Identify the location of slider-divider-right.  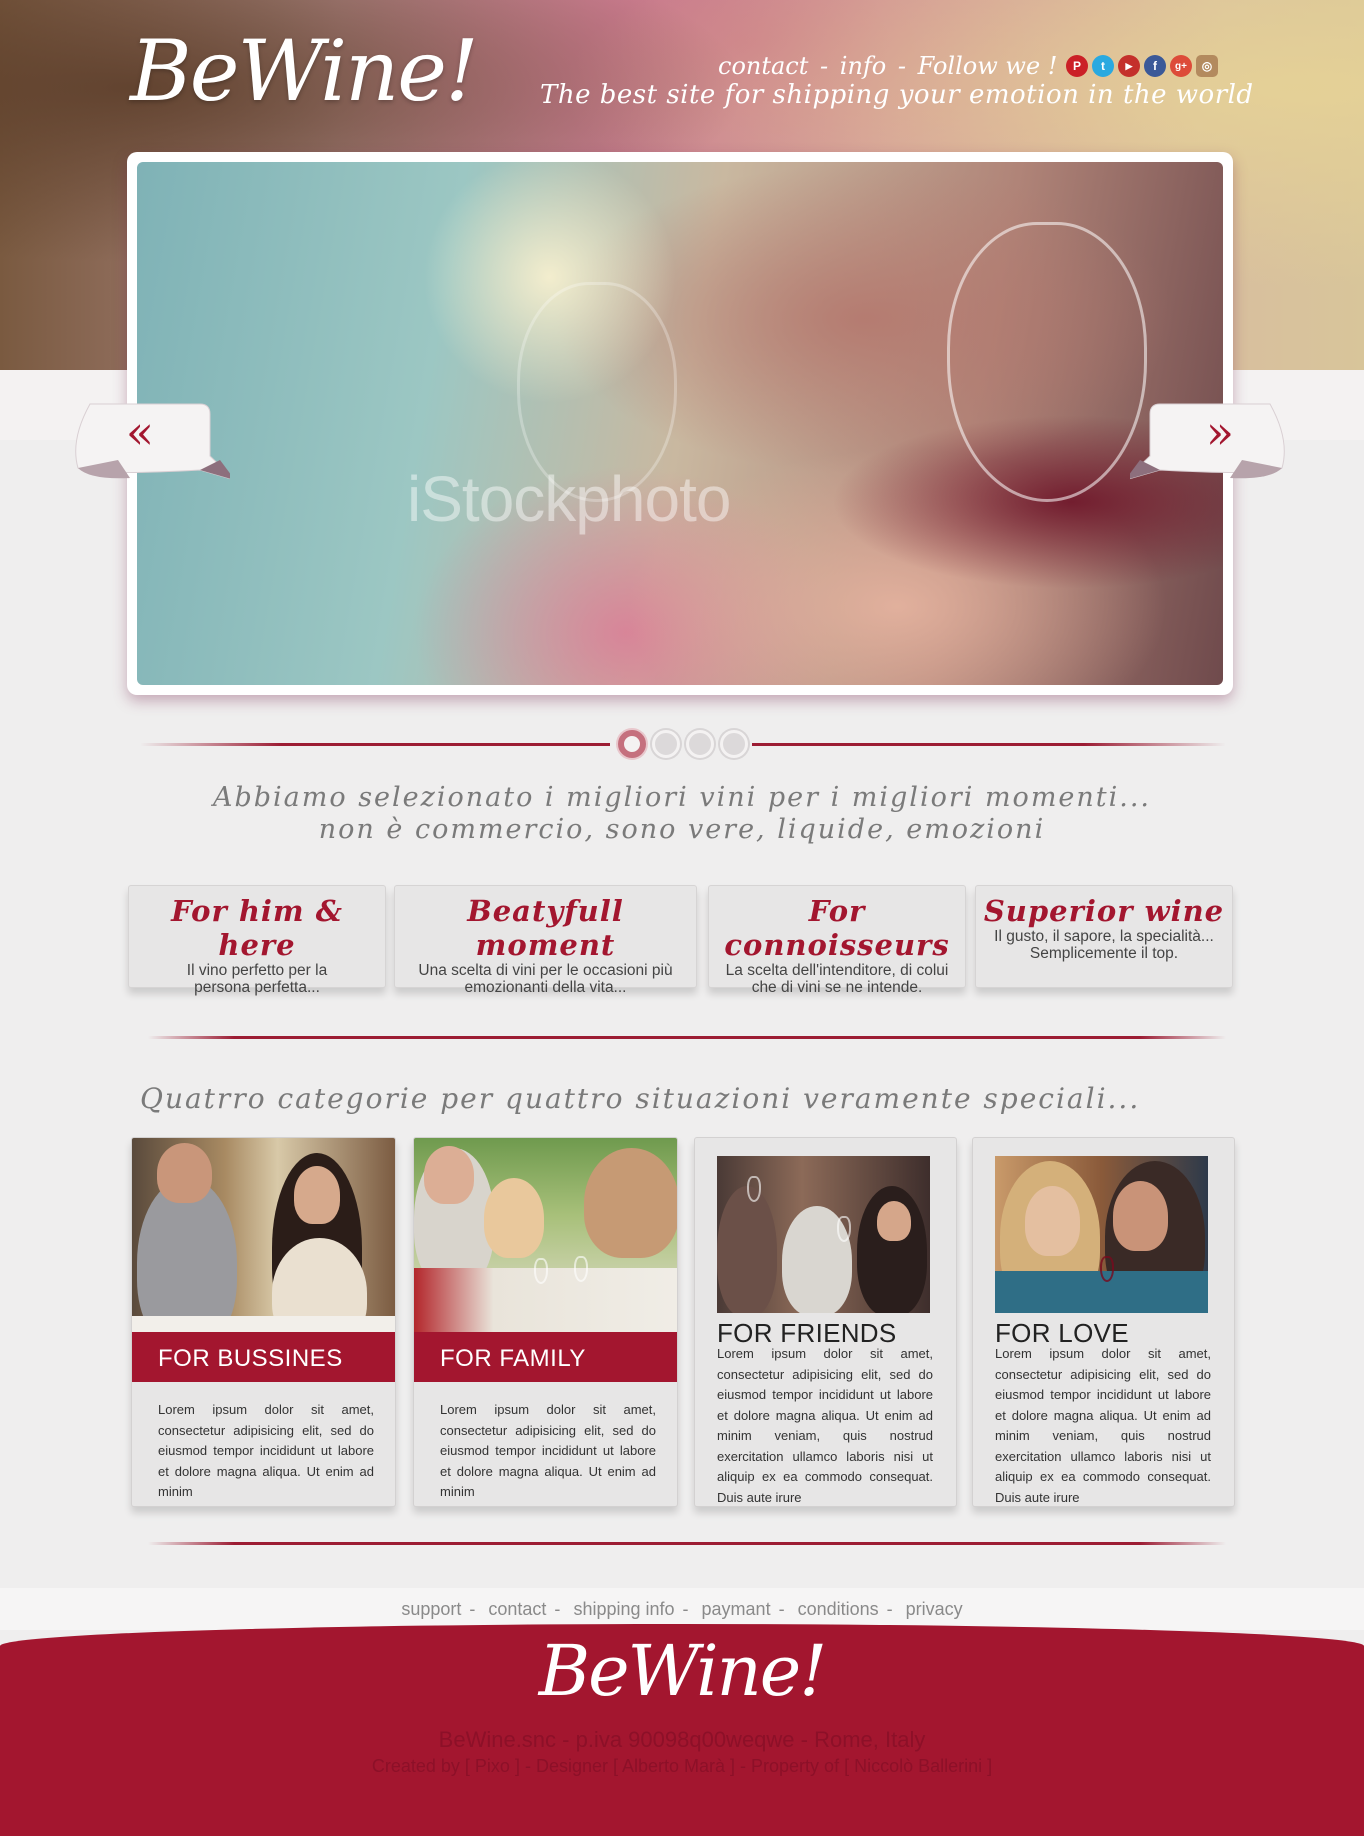
(989, 744).